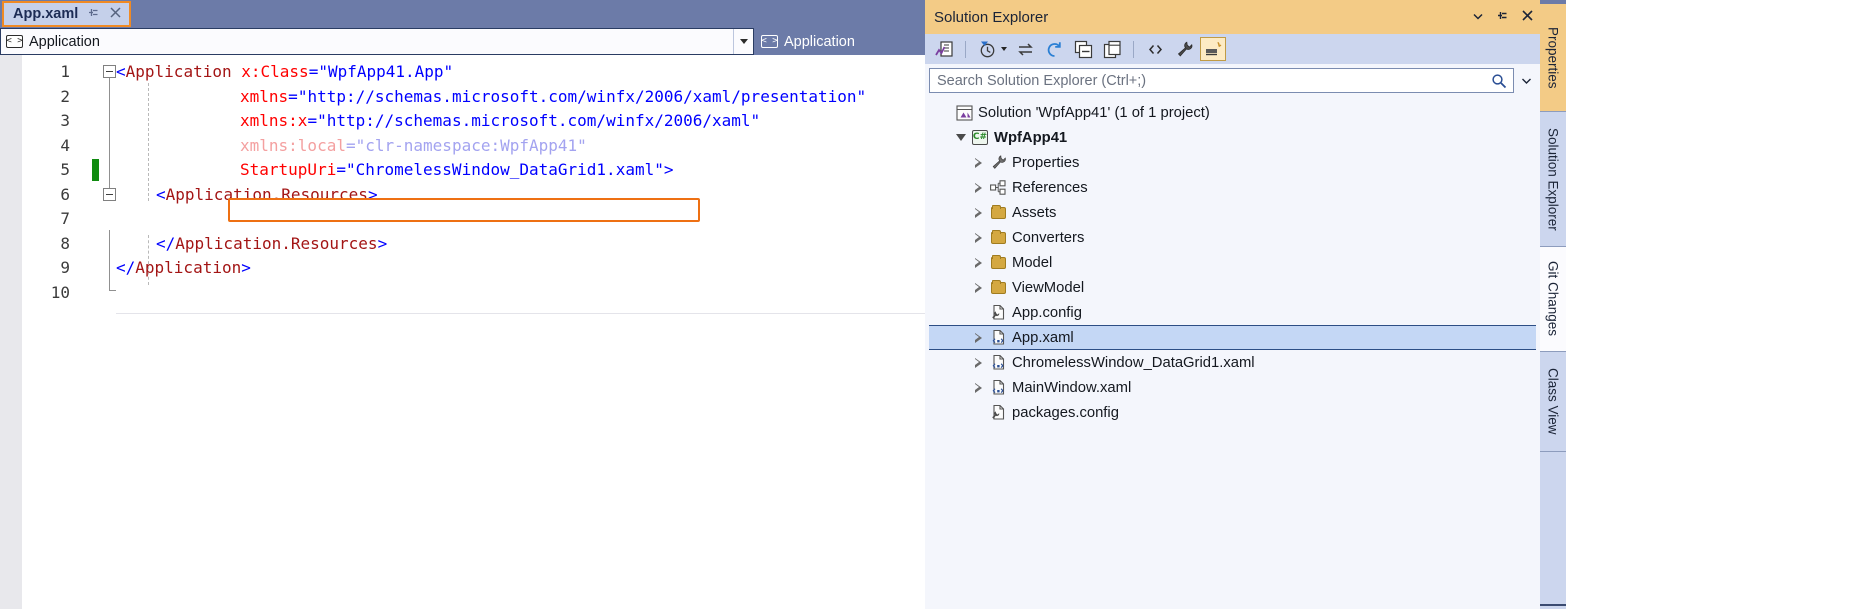  Describe the element at coordinates (1031, 137) in the screenshot. I see `tree-item-label: WpfApp41` at that location.